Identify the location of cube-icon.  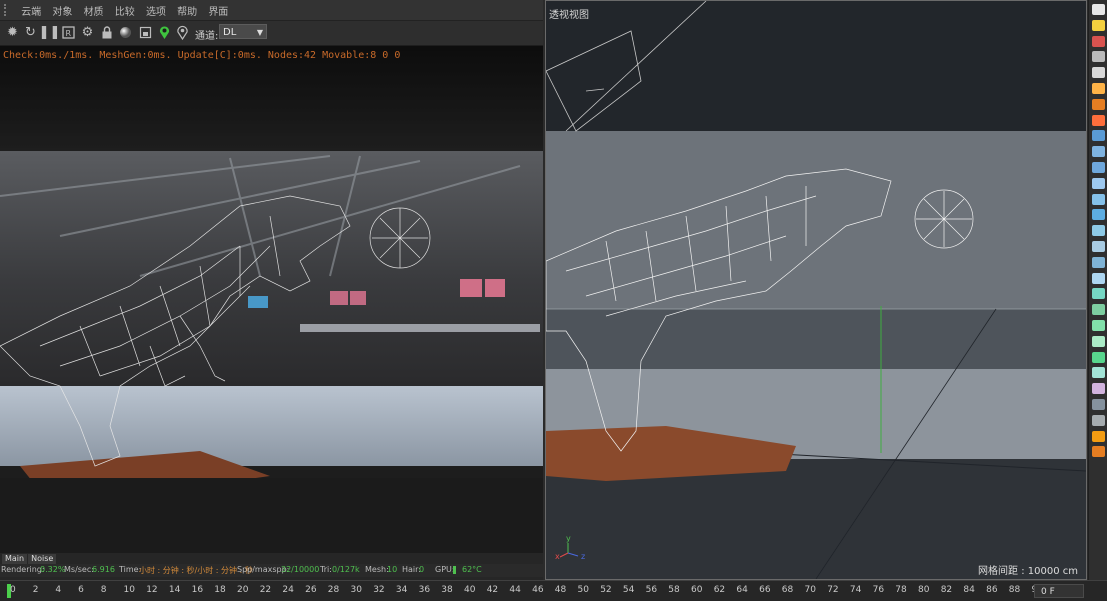
(1098, 167).